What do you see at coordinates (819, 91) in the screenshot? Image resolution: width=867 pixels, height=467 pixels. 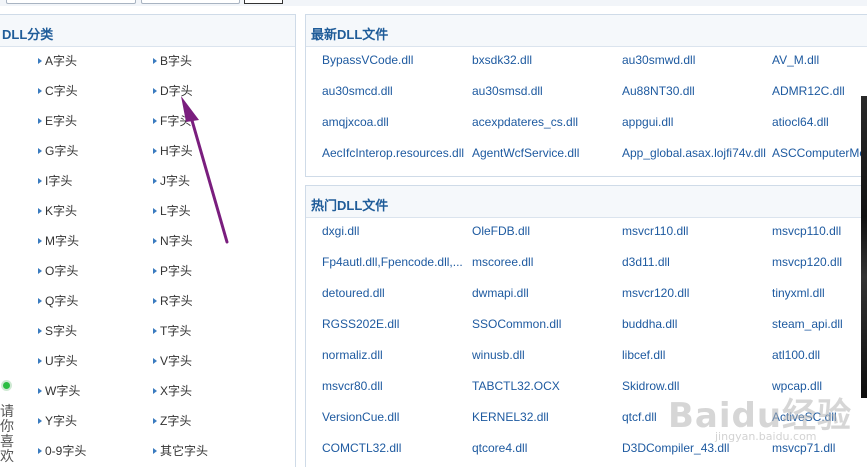 I see `dll-file-link: ADMR12C.dll` at bounding box center [819, 91].